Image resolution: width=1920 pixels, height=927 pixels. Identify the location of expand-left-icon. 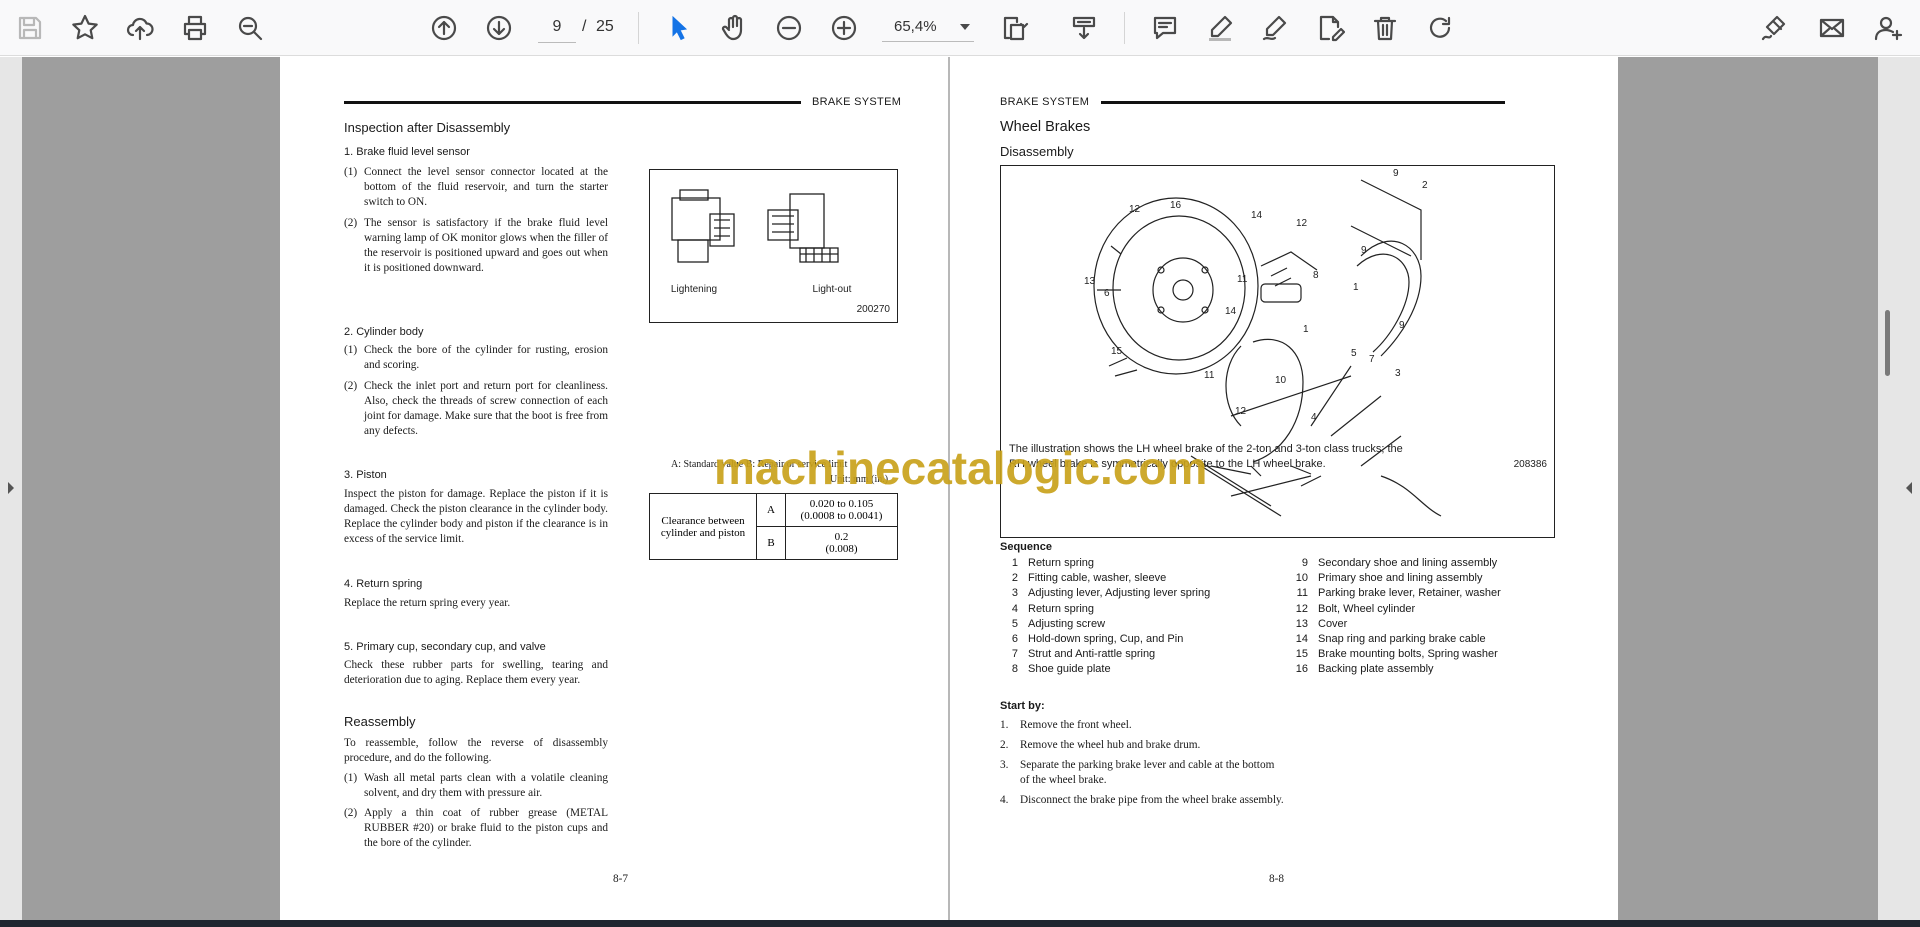
(11, 488).